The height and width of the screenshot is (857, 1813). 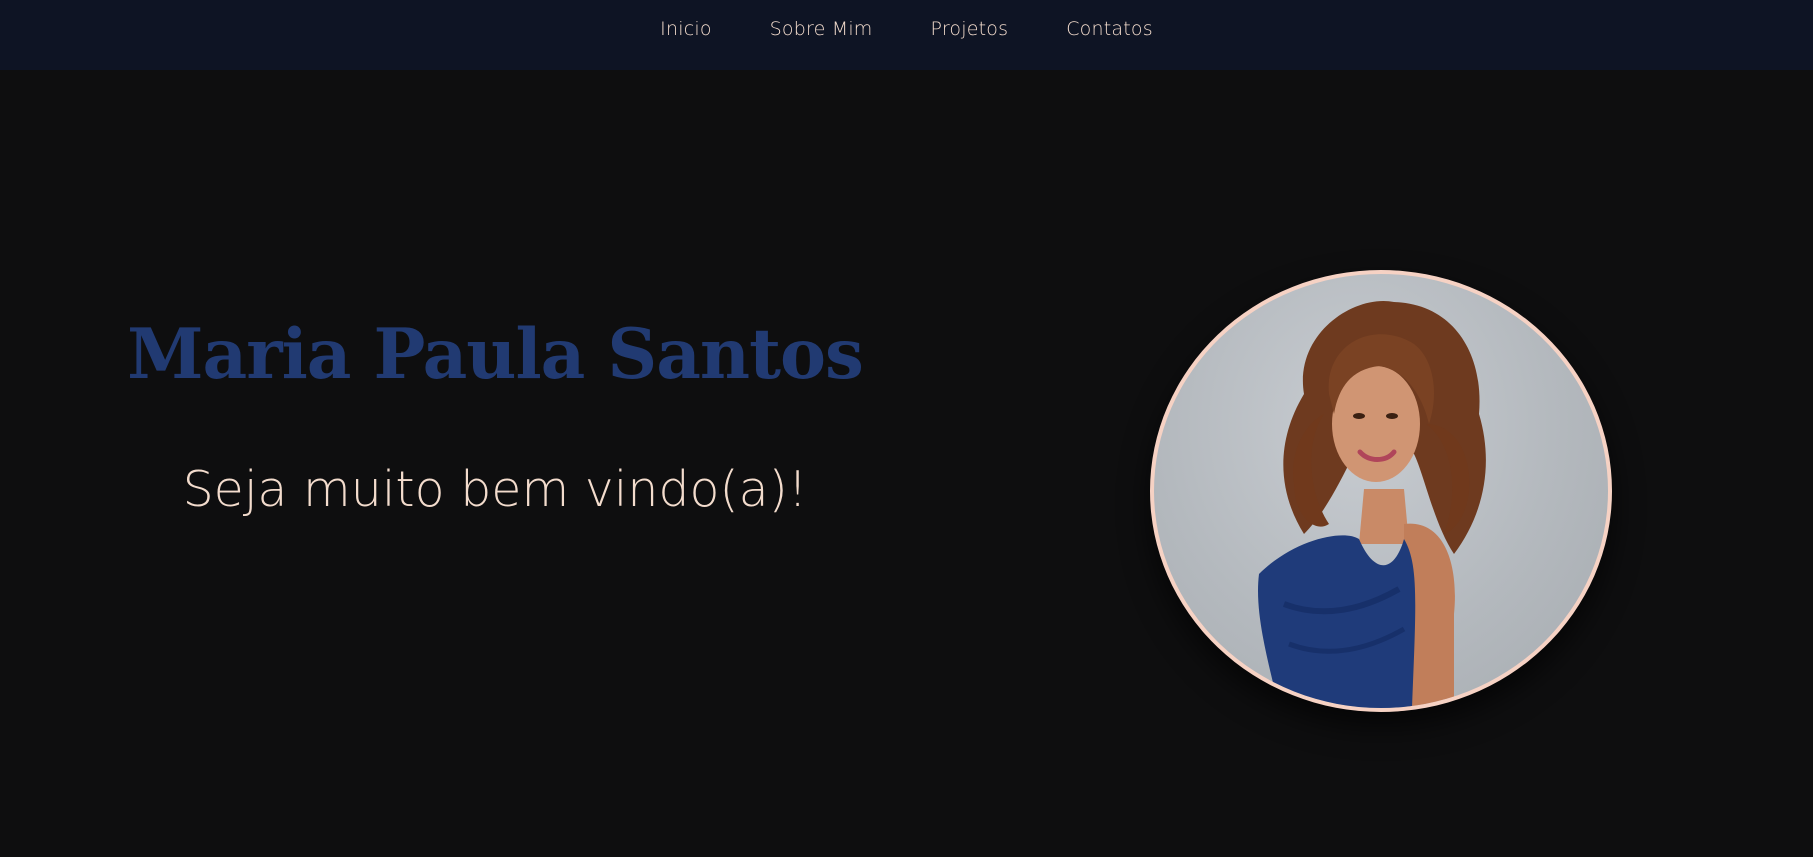 What do you see at coordinates (1109, 29) in the screenshot?
I see `nav-link-contatos: Contatos` at bounding box center [1109, 29].